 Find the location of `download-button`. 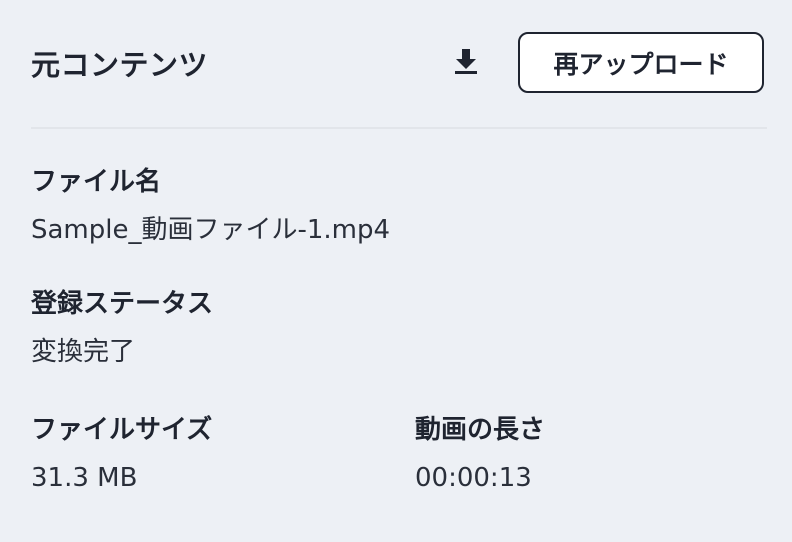

download-button is located at coordinates (466, 63).